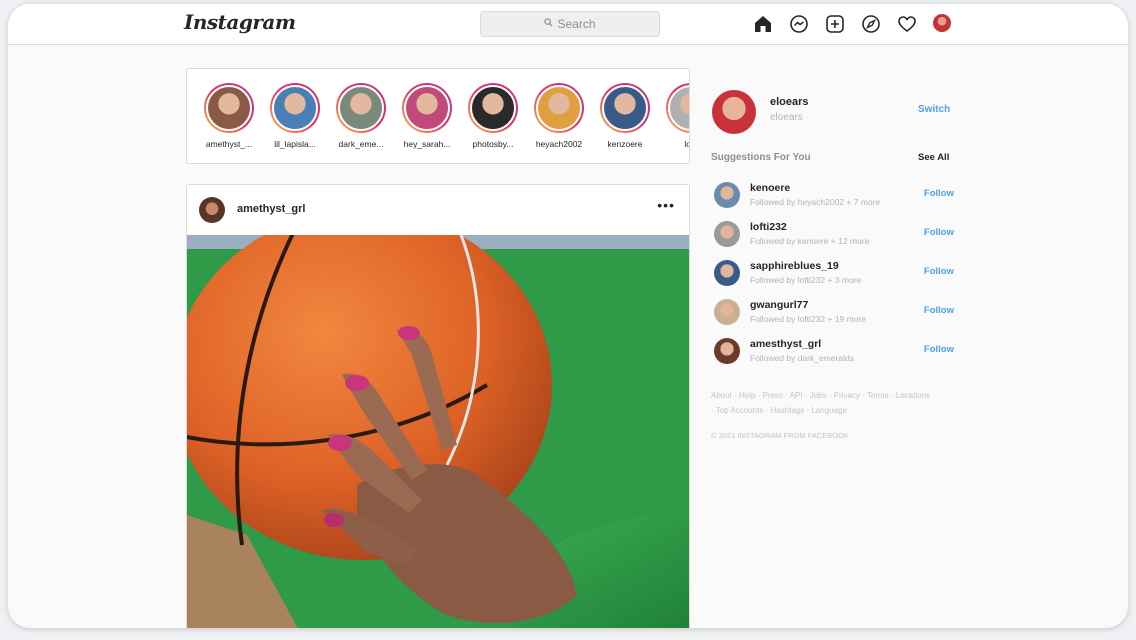 The image size is (1136, 640). What do you see at coordinates (943, 24) in the screenshot?
I see `profile-avatar` at bounding box center [943, 24].